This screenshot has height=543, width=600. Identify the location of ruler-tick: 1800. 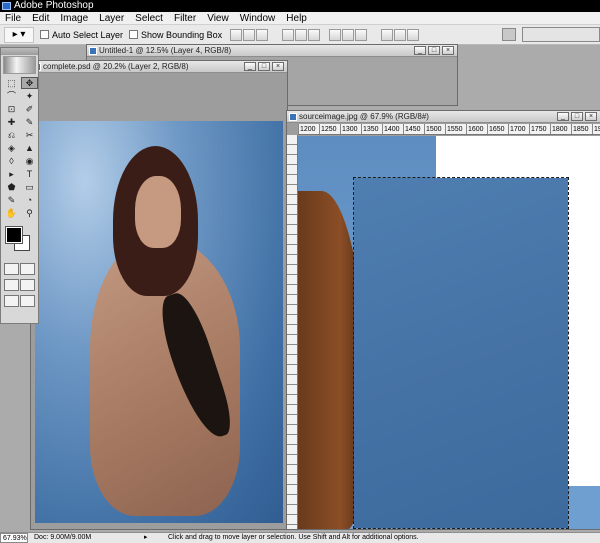
(560, 129).